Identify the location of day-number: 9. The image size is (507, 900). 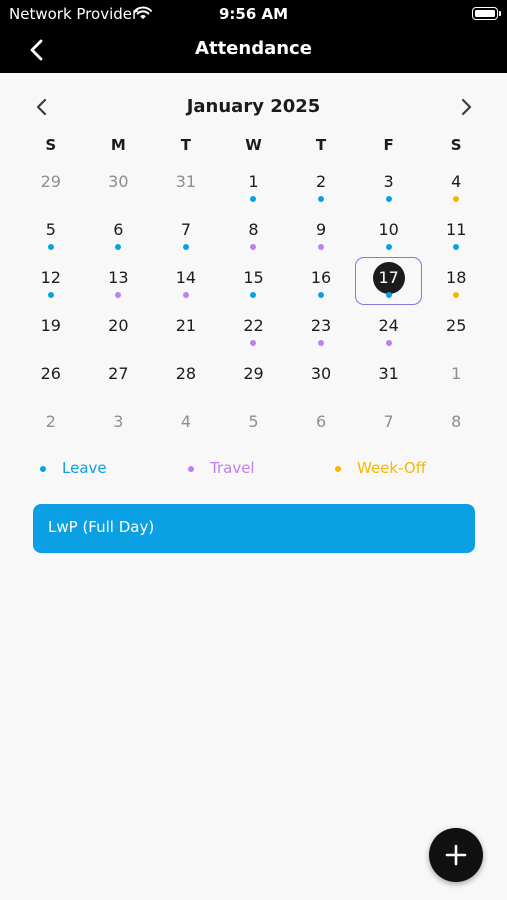
(321, 229).